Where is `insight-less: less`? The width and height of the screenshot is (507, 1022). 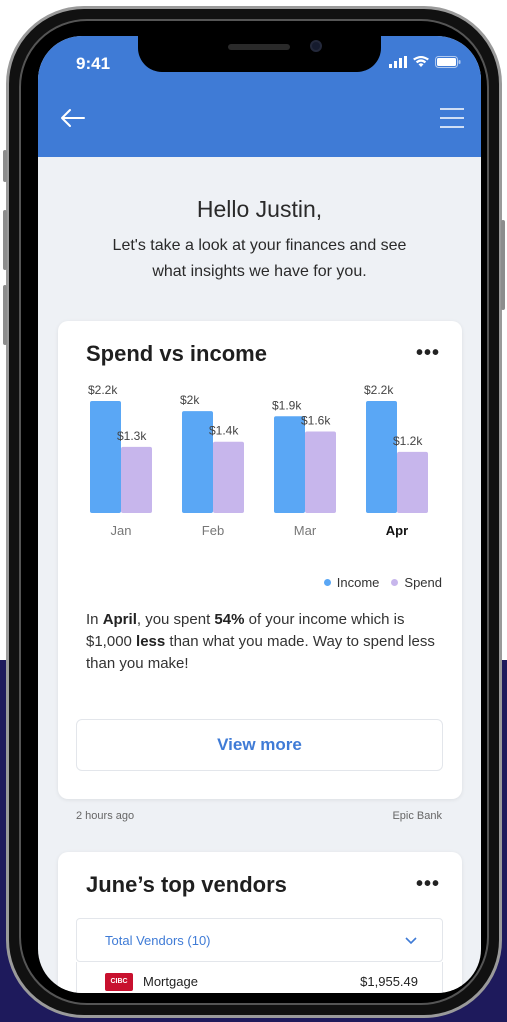 insight-less: less is located at coordinates (151, 641).